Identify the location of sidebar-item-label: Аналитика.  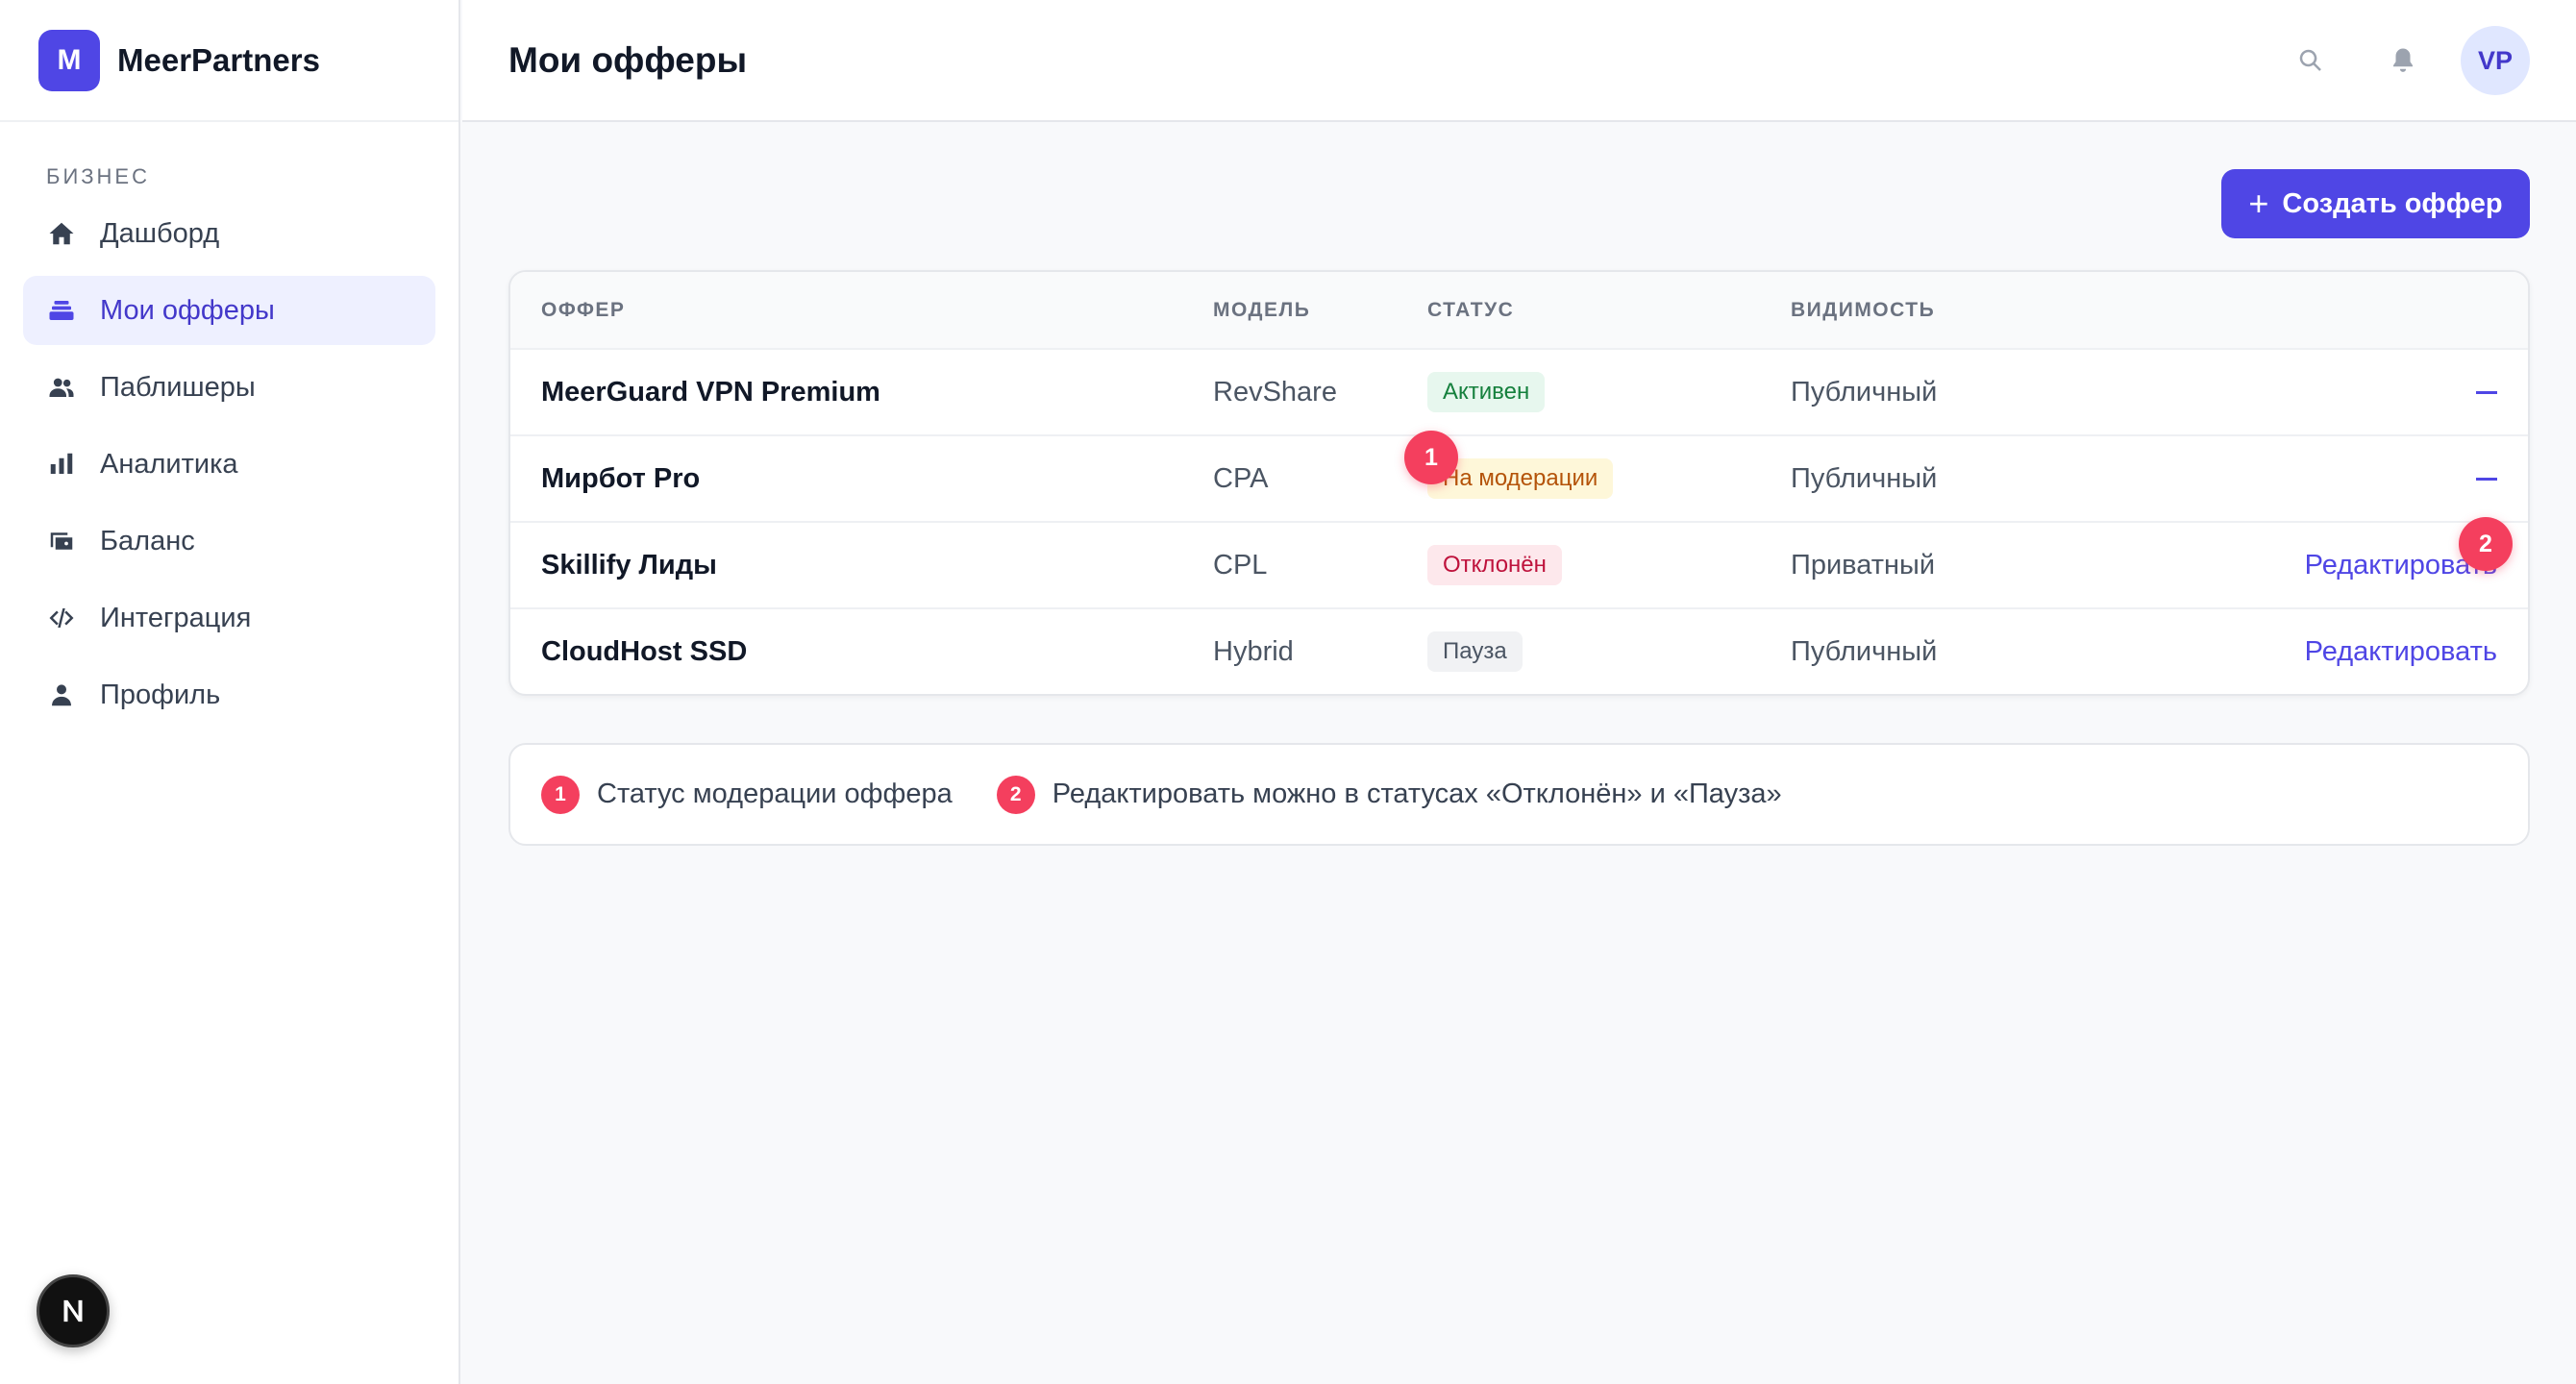
(169, 464).